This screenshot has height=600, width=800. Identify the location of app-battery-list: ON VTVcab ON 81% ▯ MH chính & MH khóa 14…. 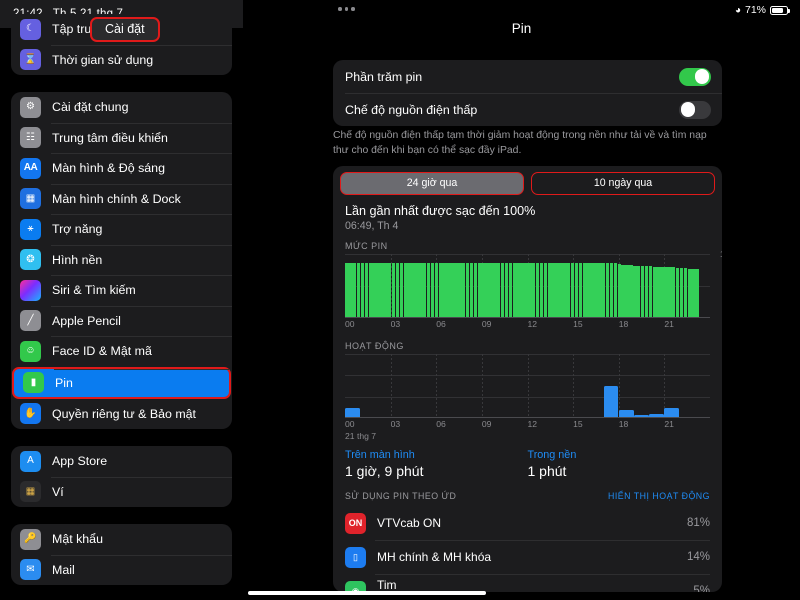
(527, 549).